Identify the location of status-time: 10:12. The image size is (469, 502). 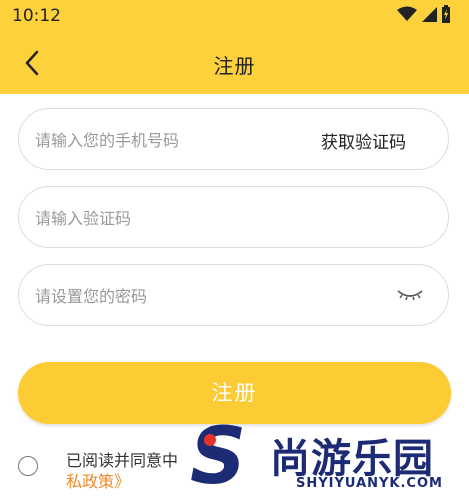
(36, 16).